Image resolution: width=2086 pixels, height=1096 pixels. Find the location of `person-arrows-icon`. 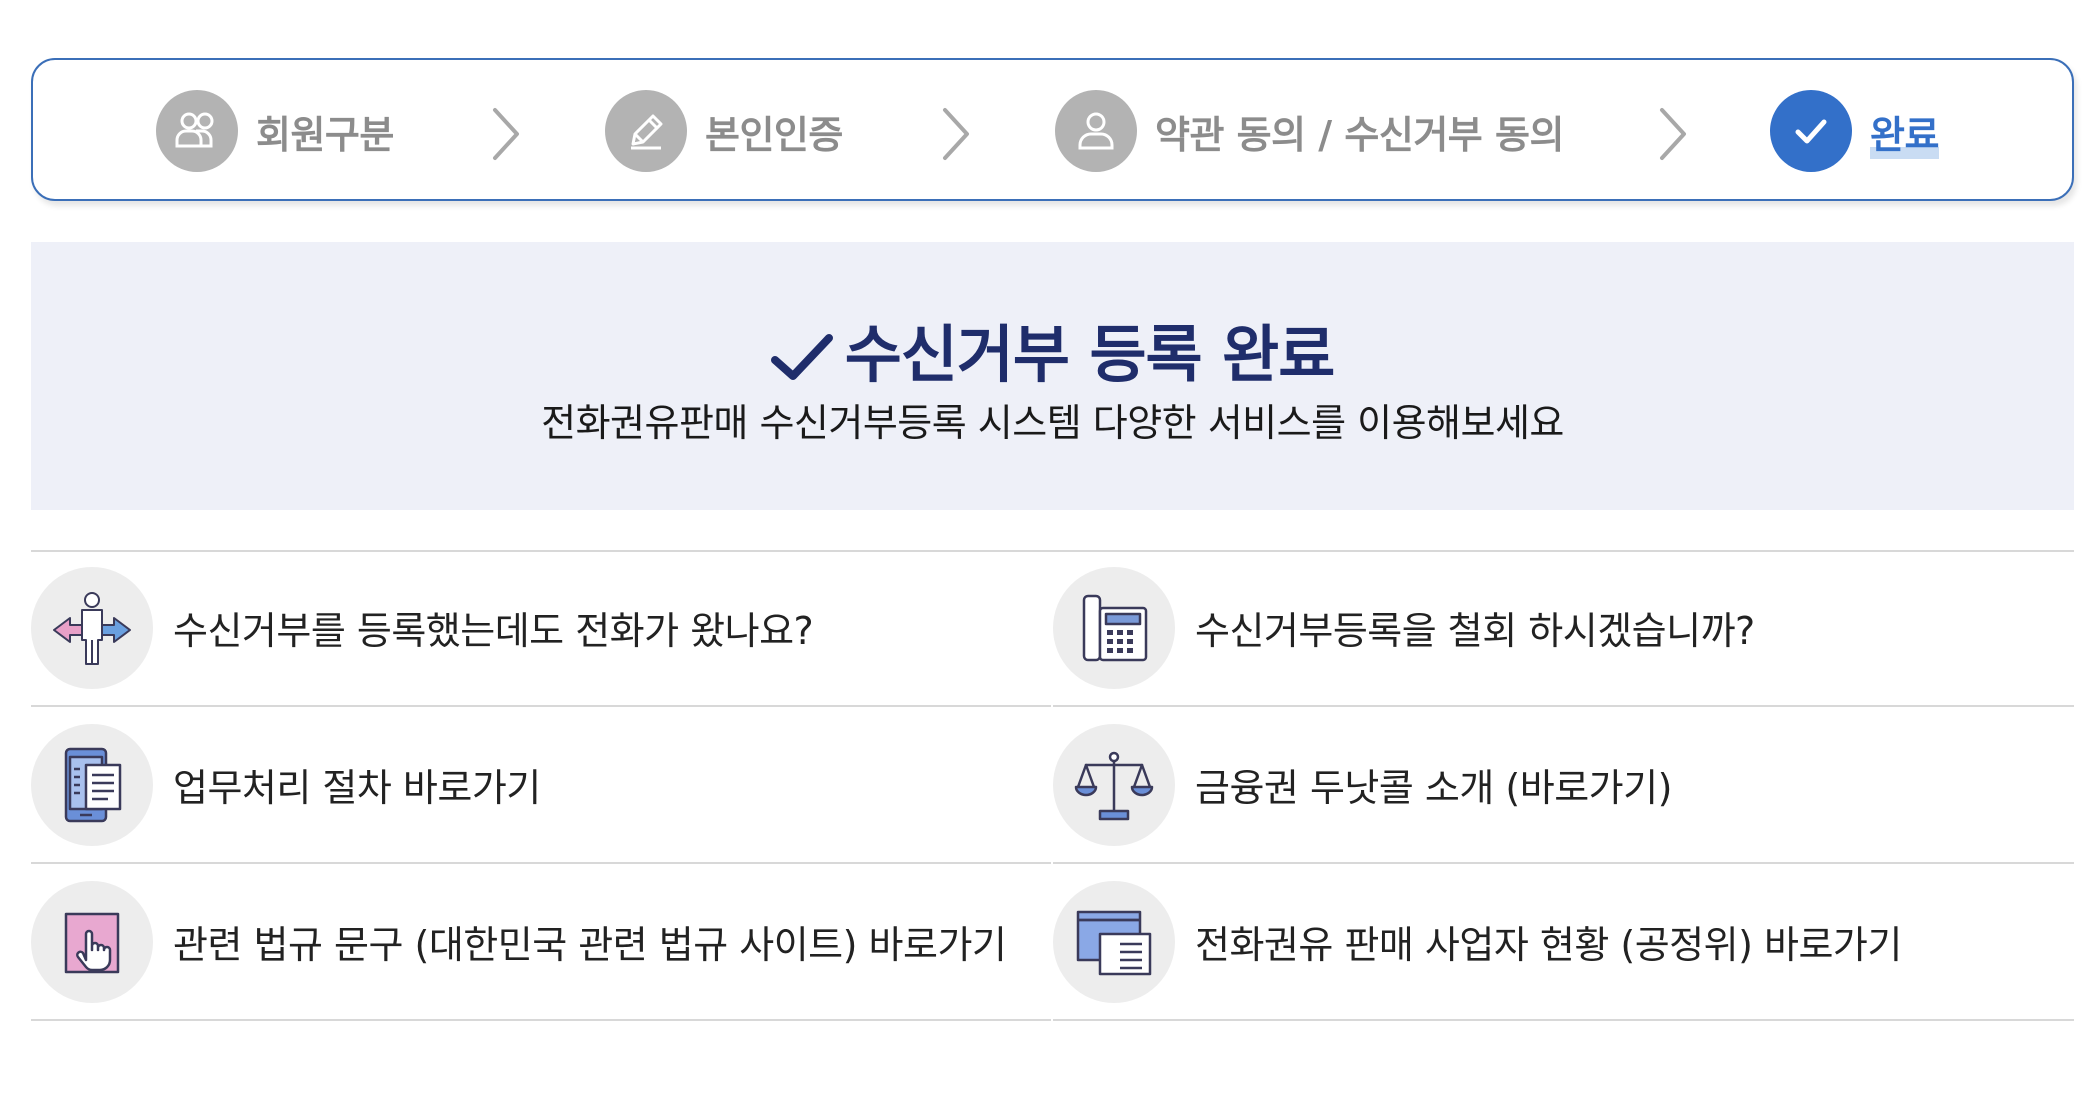

person-arrows-icon is located at coordinates (92, 627).